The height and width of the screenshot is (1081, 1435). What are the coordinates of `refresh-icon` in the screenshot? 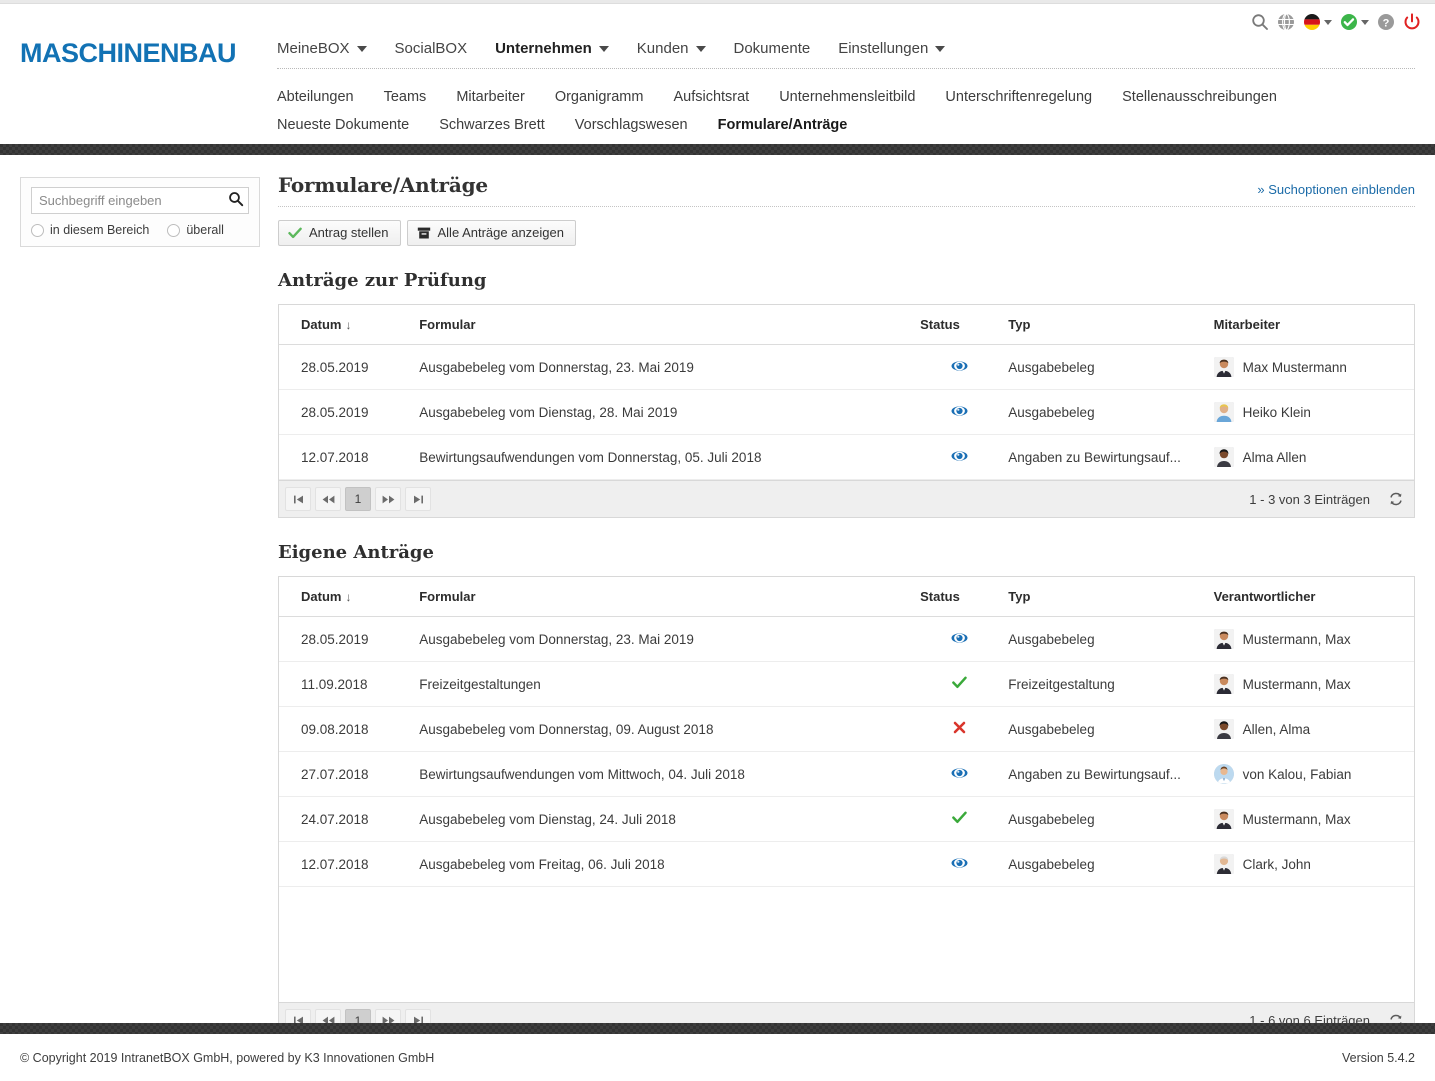 It's located at (1396, 499).